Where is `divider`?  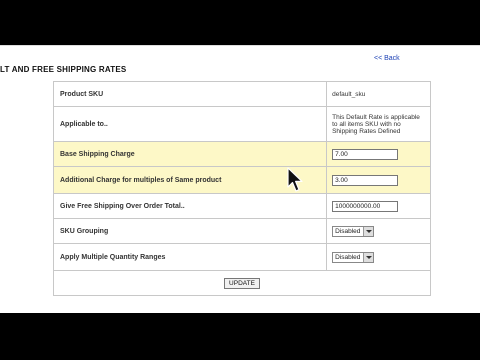
divider is located at coordinates (240, 45).